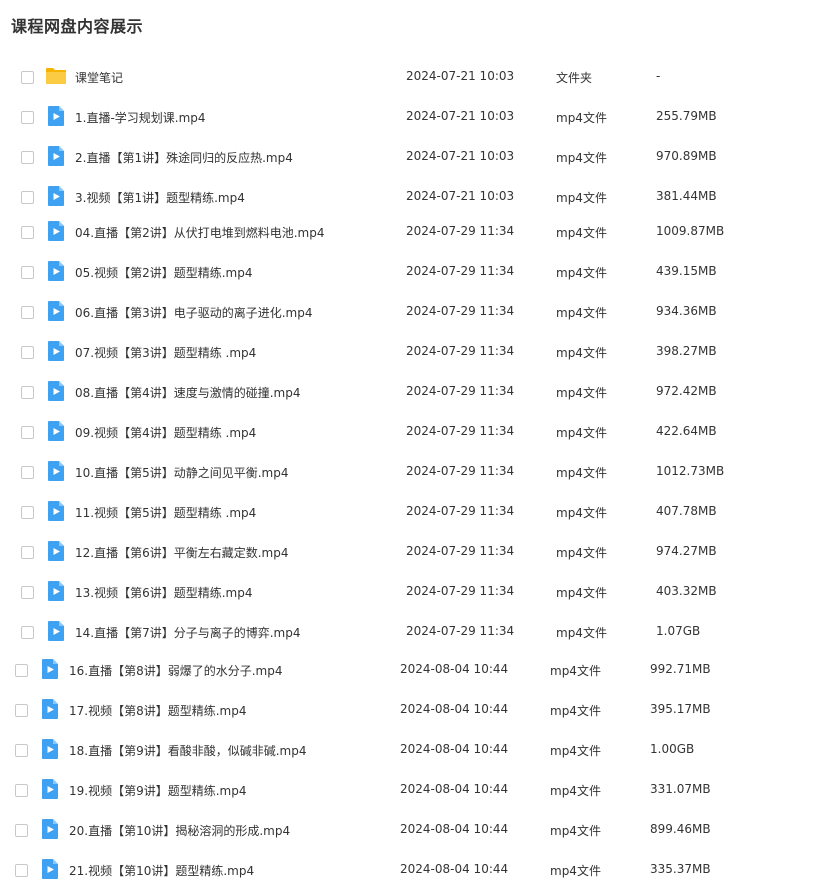 Image resolution: width=827 pixels, height=890 pixels. I want to click on file-name: 12.直播【第6讲】平衡左右藏定数.mp4, so click(181, 552).